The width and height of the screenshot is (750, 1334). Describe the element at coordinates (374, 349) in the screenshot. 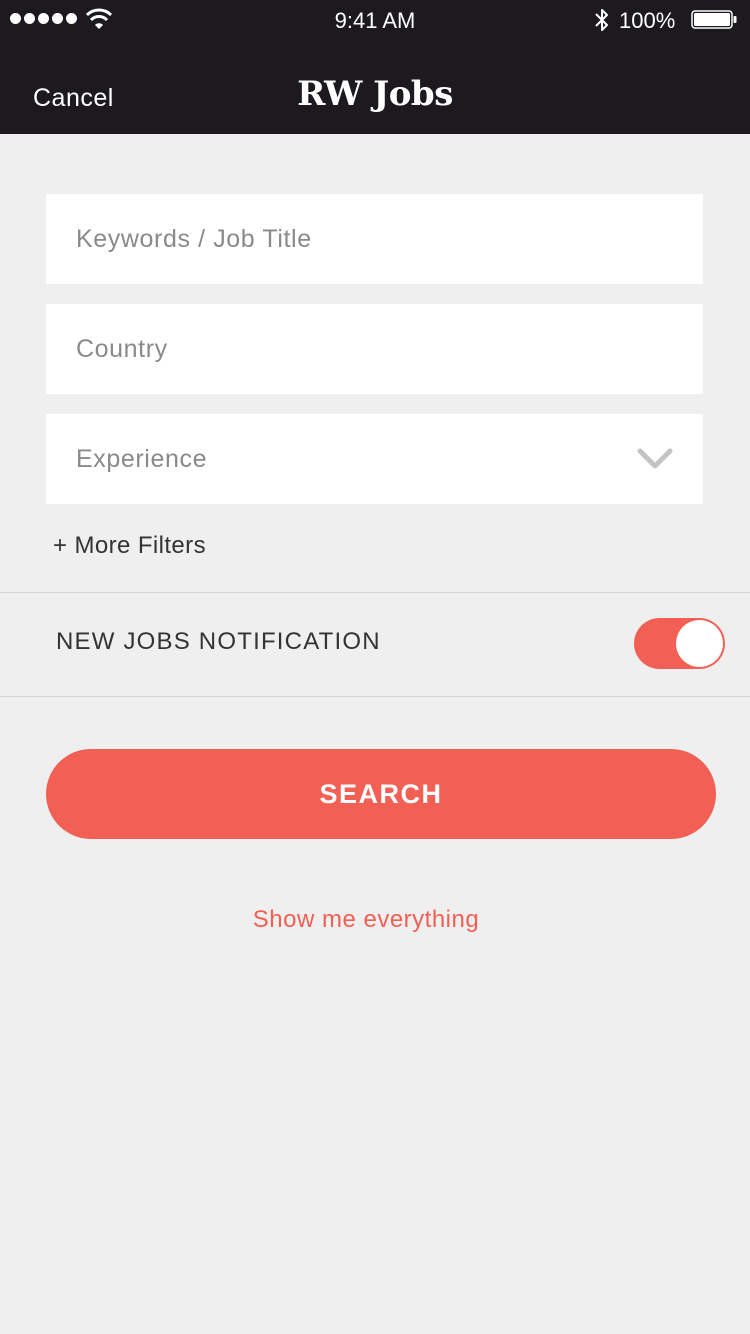

I see `country-input: Country` at that location.